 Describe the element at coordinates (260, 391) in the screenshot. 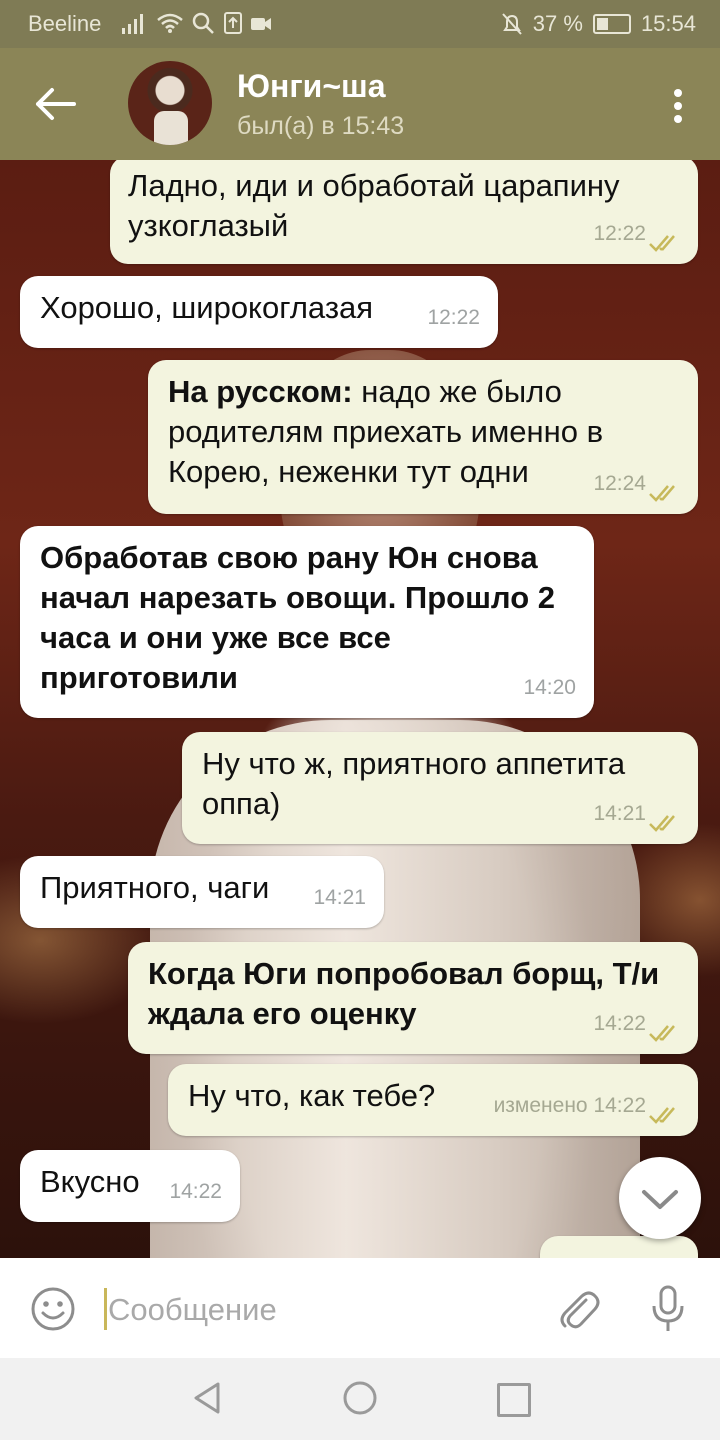

I see `message-bold-prefix: На русском:` at that location.